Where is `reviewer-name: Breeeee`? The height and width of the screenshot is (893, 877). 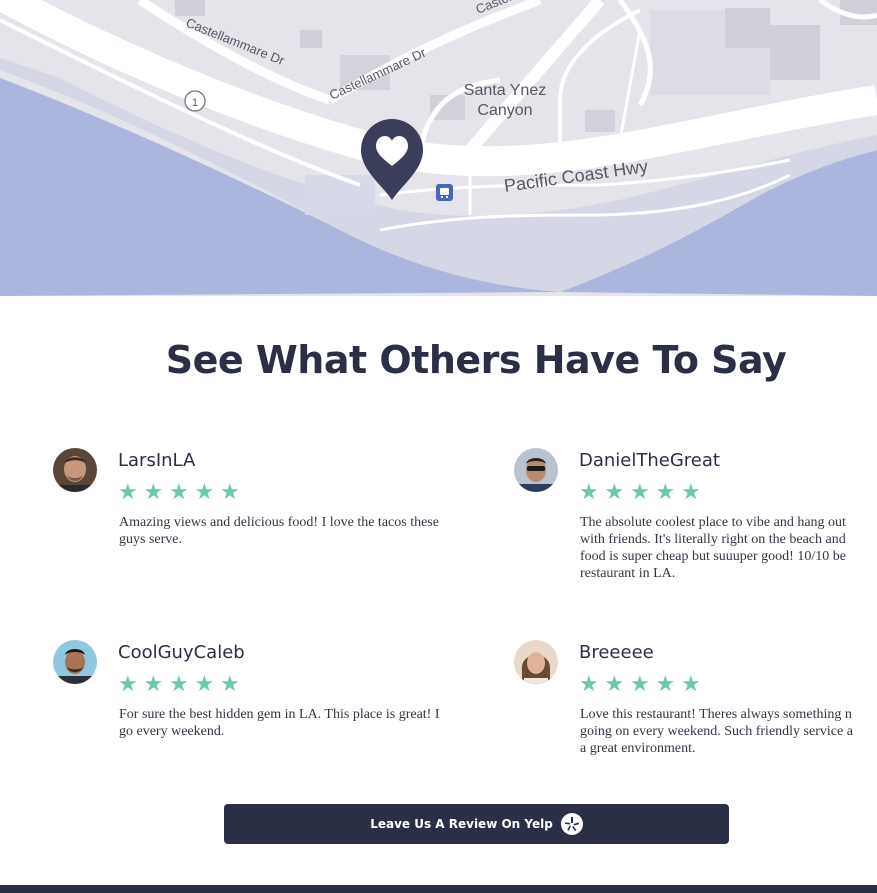
reviewer-name: Breeeee is located at coordinates (616, 652).